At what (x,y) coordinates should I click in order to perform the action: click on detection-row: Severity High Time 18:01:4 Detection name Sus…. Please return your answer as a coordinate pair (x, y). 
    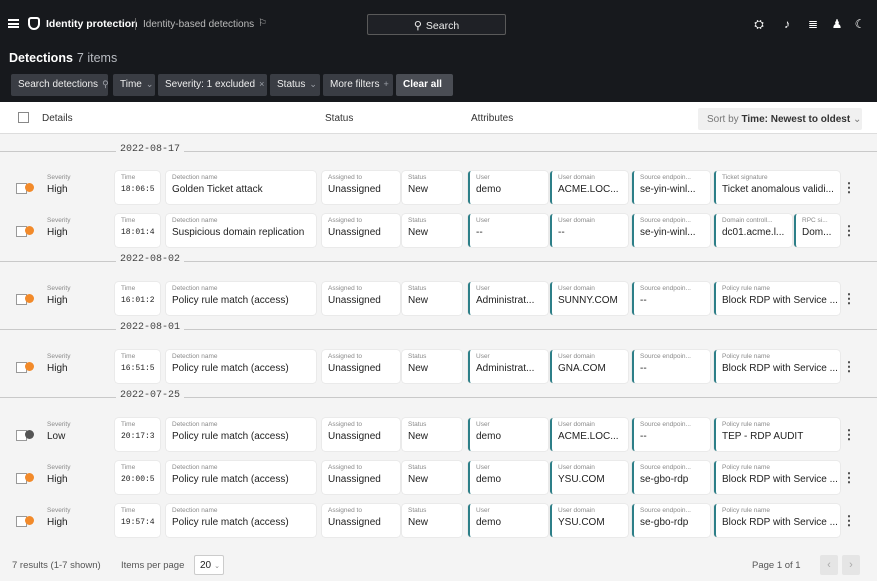
    Looking at the image, I should click on (435, 230).